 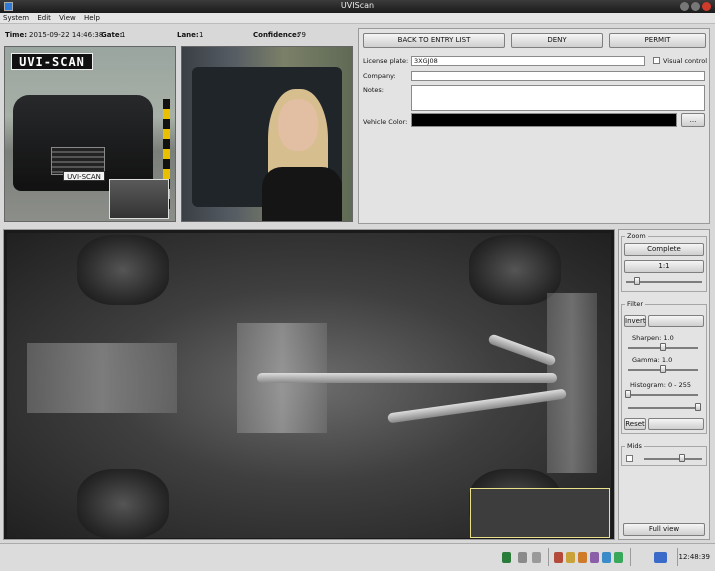 I want to click on zoom-group: Zoom Complete 1:1, so click(x=664, y=262).